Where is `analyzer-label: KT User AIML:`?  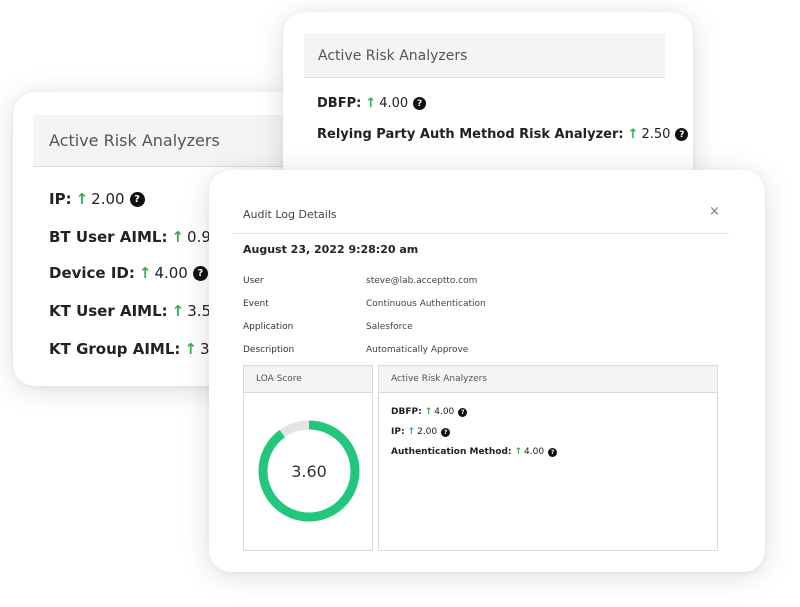 analyzer-label: KT User AIML: is located at coordinates (108, 311).